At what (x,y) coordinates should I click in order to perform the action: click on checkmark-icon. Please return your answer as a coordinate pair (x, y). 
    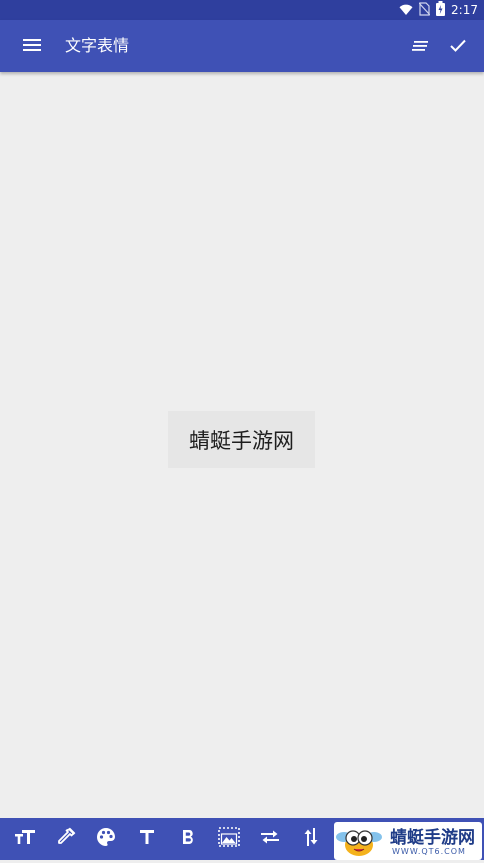
    Looking at the image, I should click on (458, 46).